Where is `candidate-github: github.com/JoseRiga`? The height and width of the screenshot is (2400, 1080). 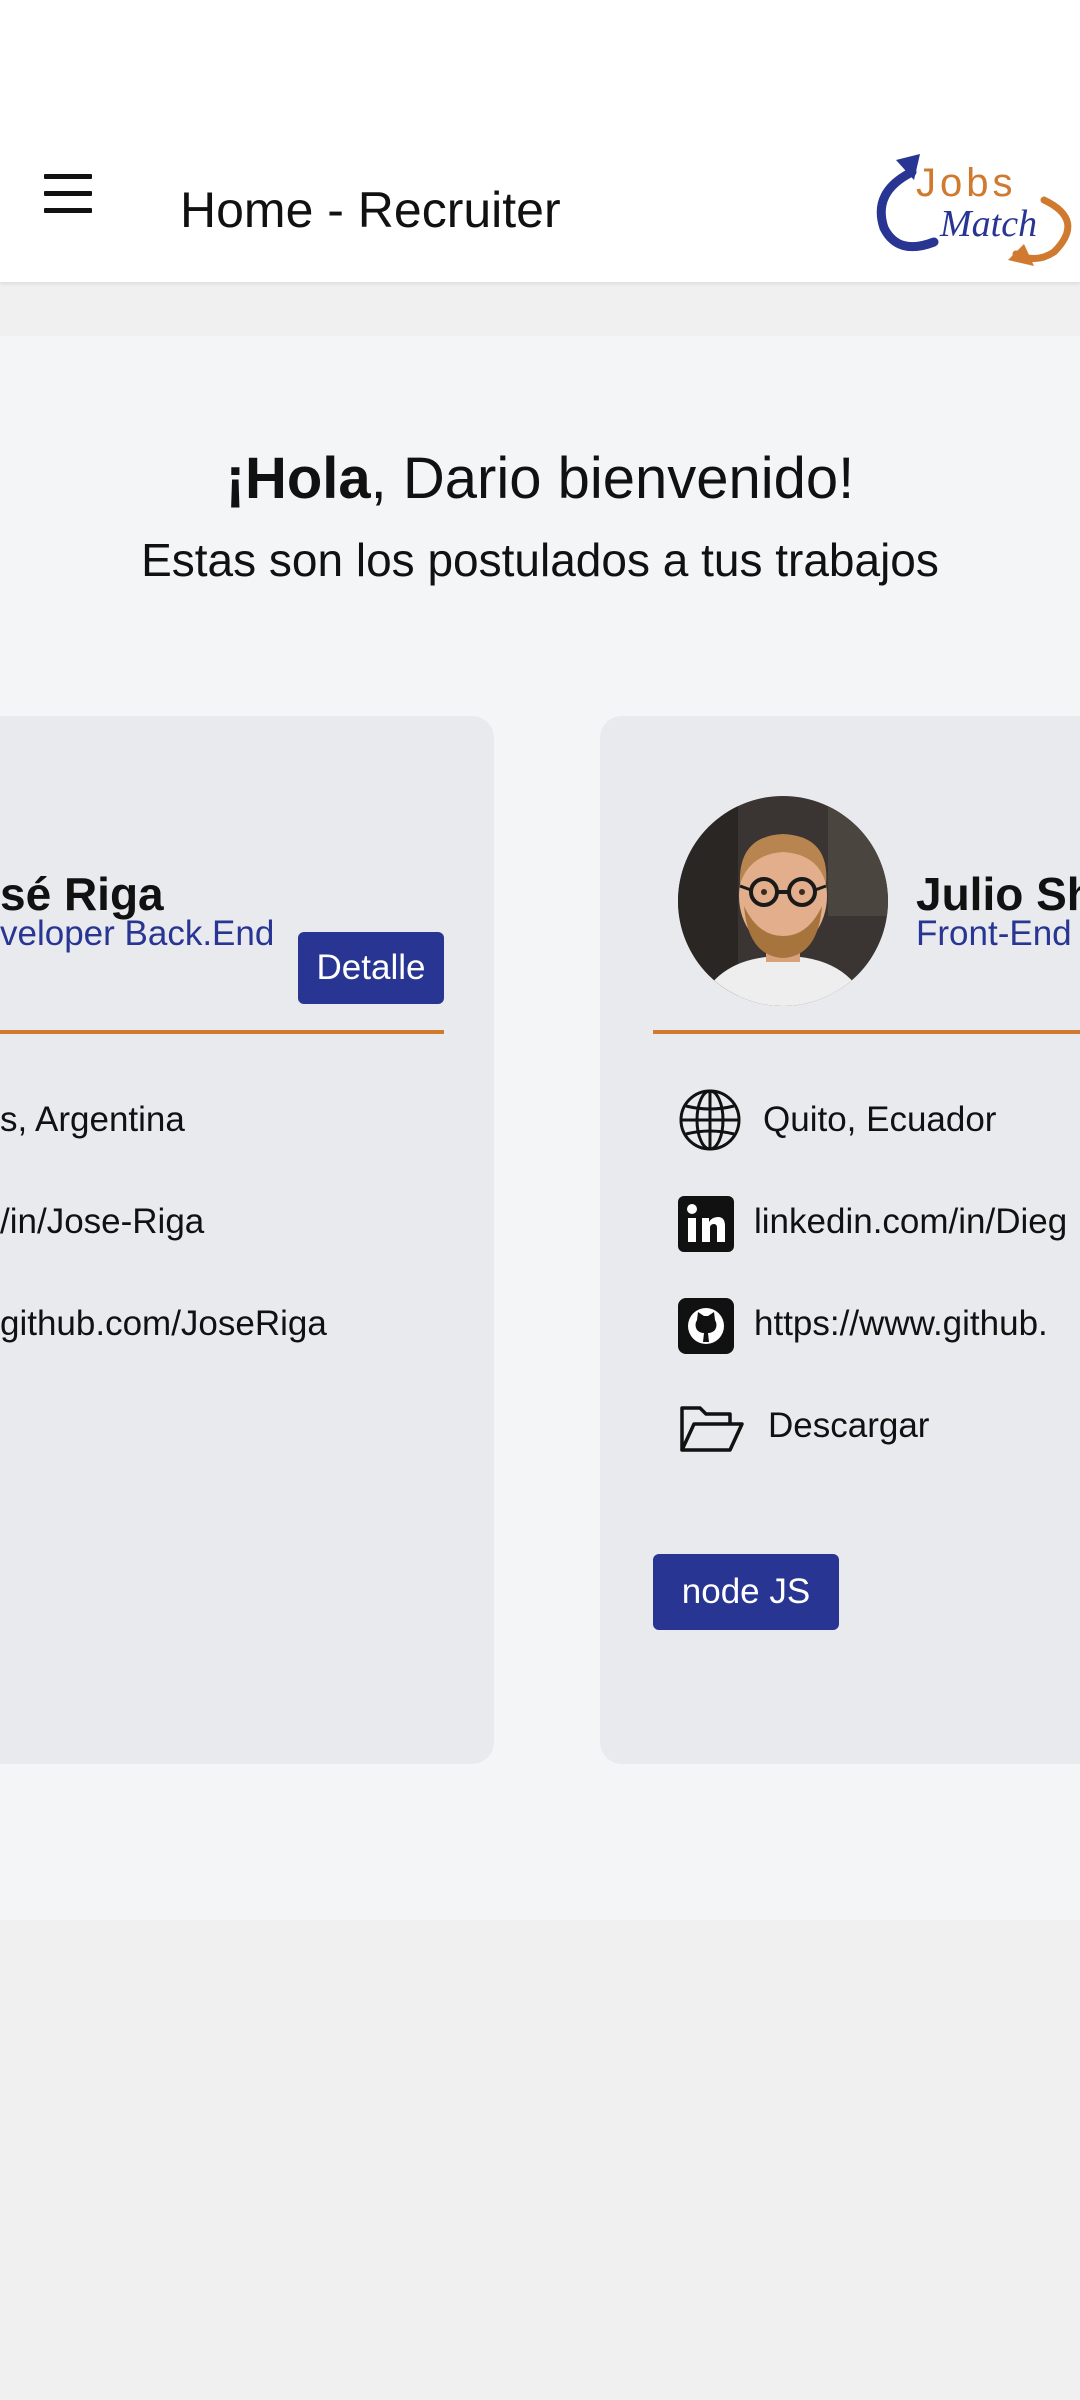 candidate-github: github.com/JoseRiga is located at coordinates (163, 1324).